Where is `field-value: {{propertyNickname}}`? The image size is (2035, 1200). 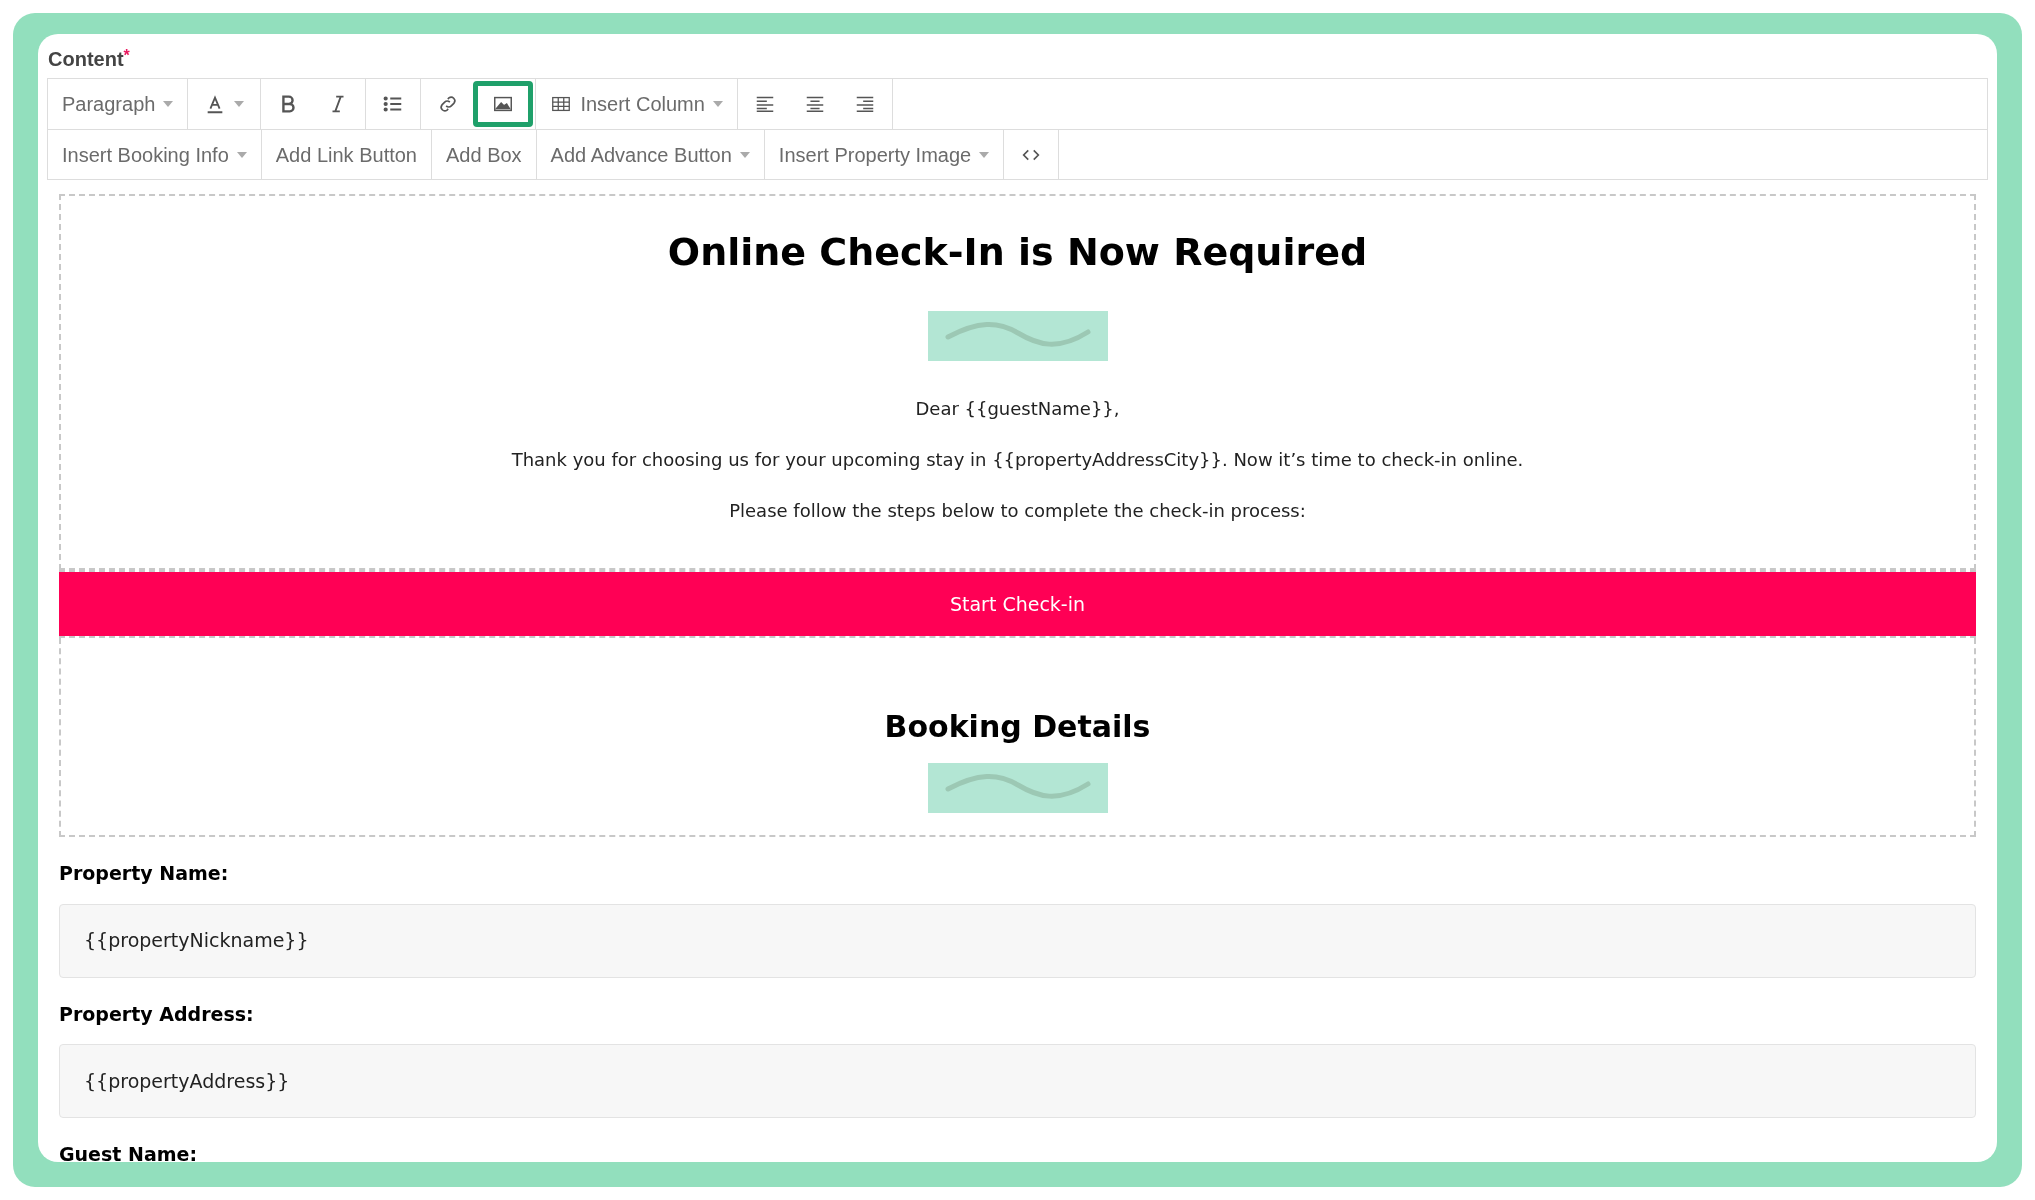
field-value: {{propertyNickname}} is located at coordinates (196, 941).